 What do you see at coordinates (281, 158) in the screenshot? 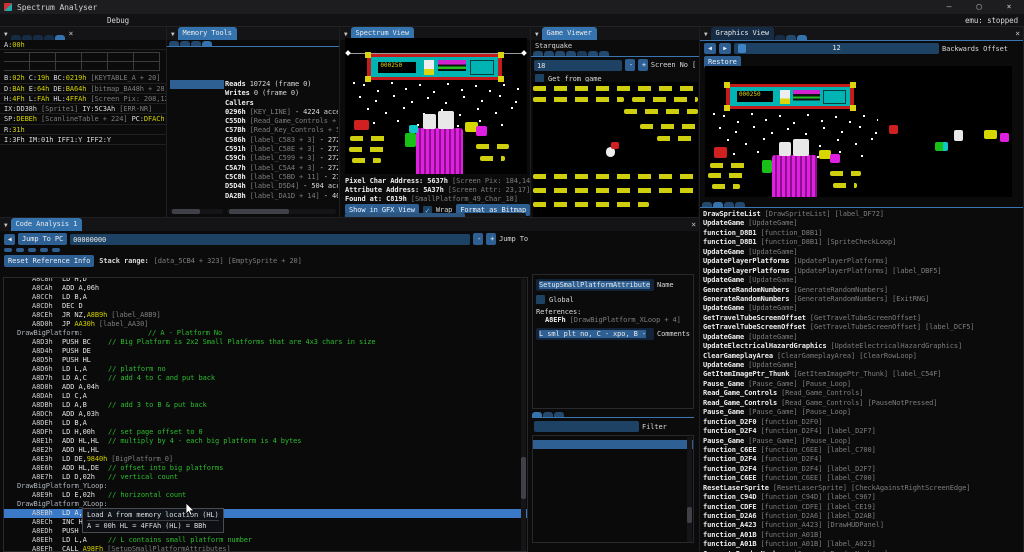
I see `io-detail-row: C59Ch [label_C599 + 3] - 272 acc` at bounding box center [281, 158].